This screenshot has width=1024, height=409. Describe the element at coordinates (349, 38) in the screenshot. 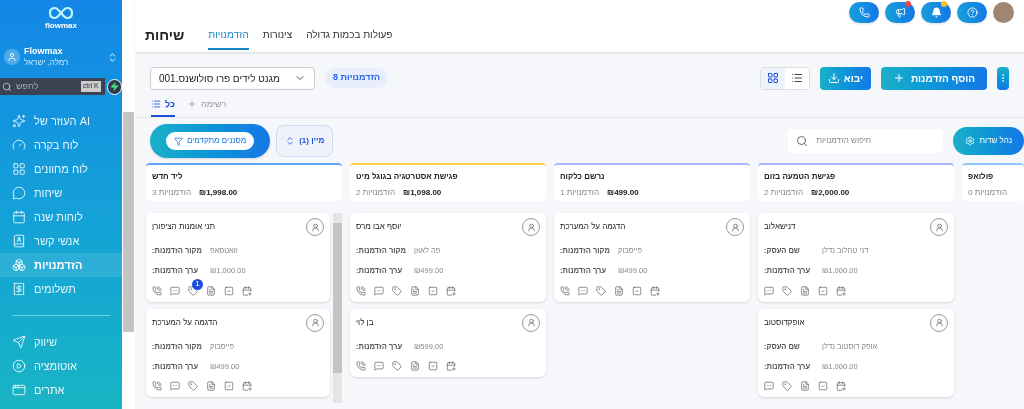

I see `tab: פעולות בכמות גדולה` at that location.